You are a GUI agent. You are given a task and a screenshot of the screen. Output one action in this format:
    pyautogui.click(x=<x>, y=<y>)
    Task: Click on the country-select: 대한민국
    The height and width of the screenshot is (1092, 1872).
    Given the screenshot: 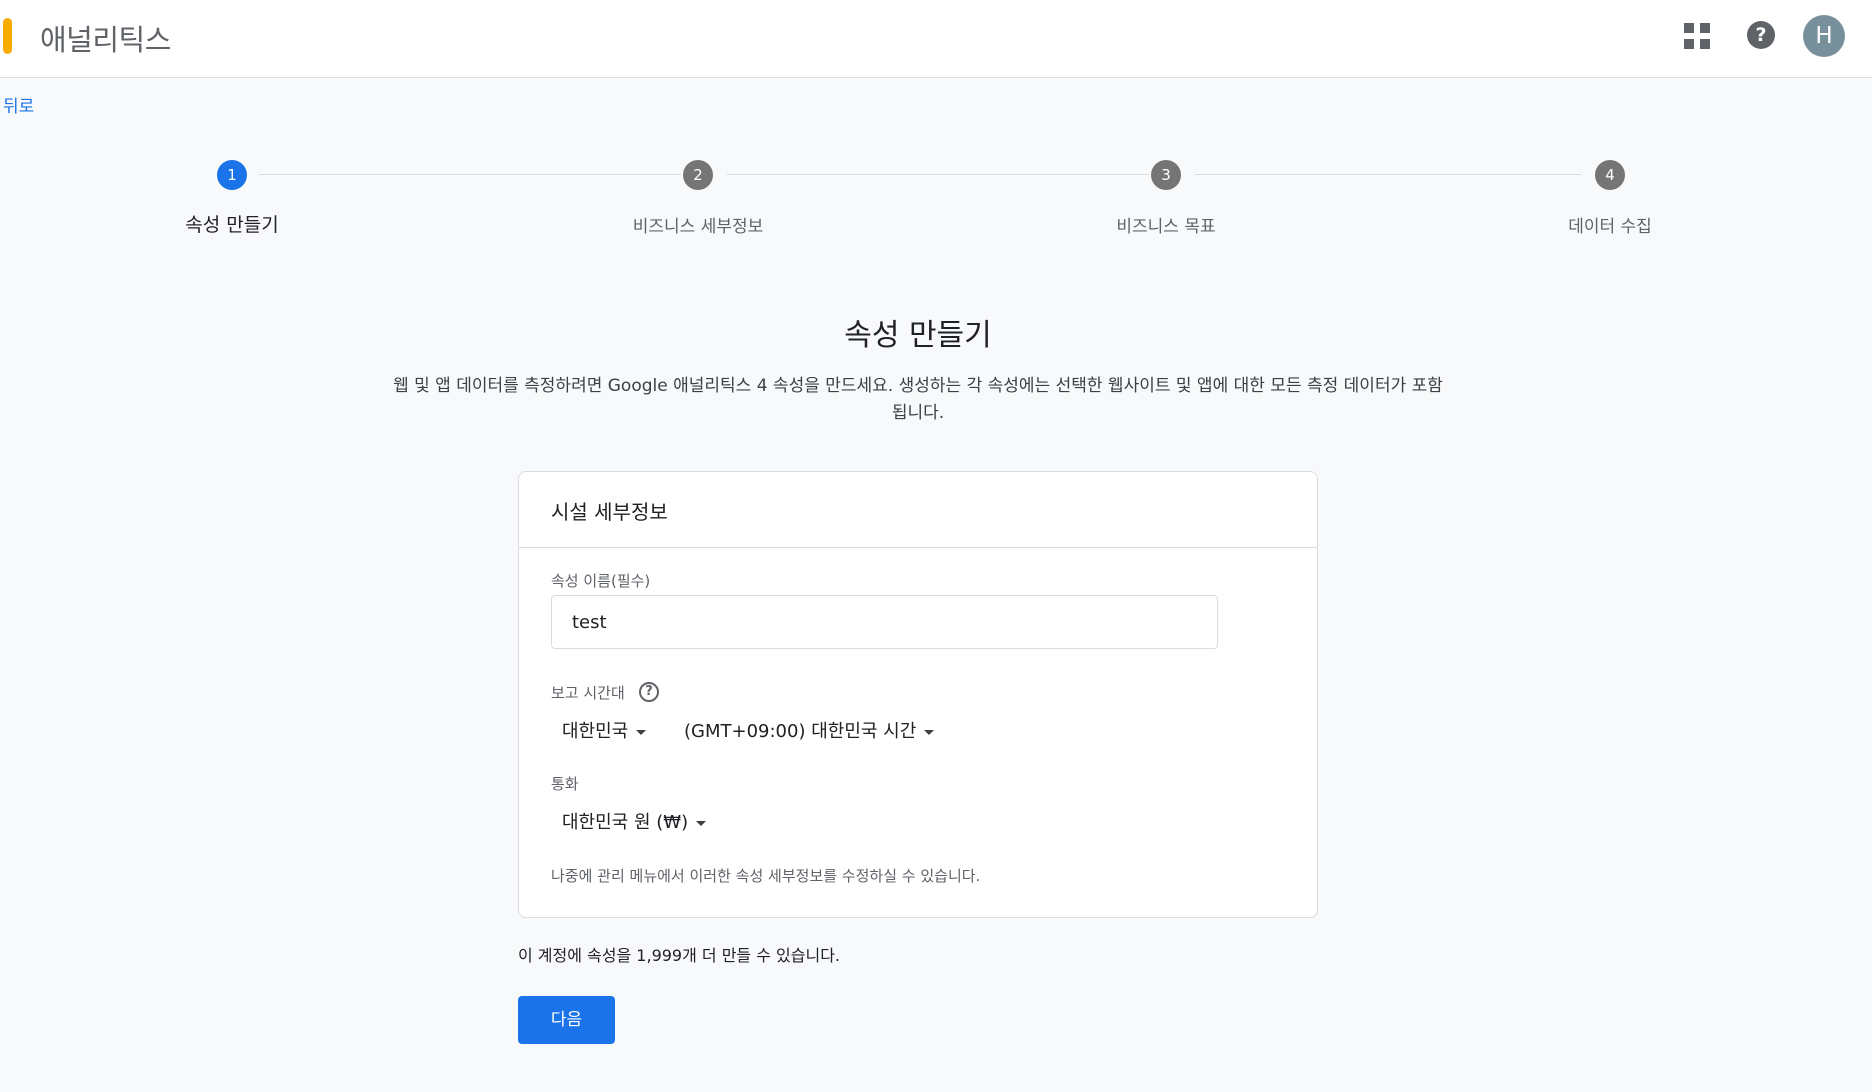 What is the action you would take?
    pyautogui.click(x=604, y=730)
    